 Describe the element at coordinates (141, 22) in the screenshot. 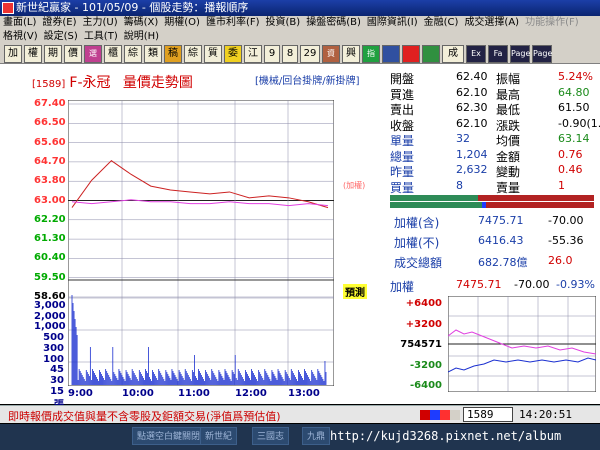

I see `menu-item: 籌碼(X)` at that location.